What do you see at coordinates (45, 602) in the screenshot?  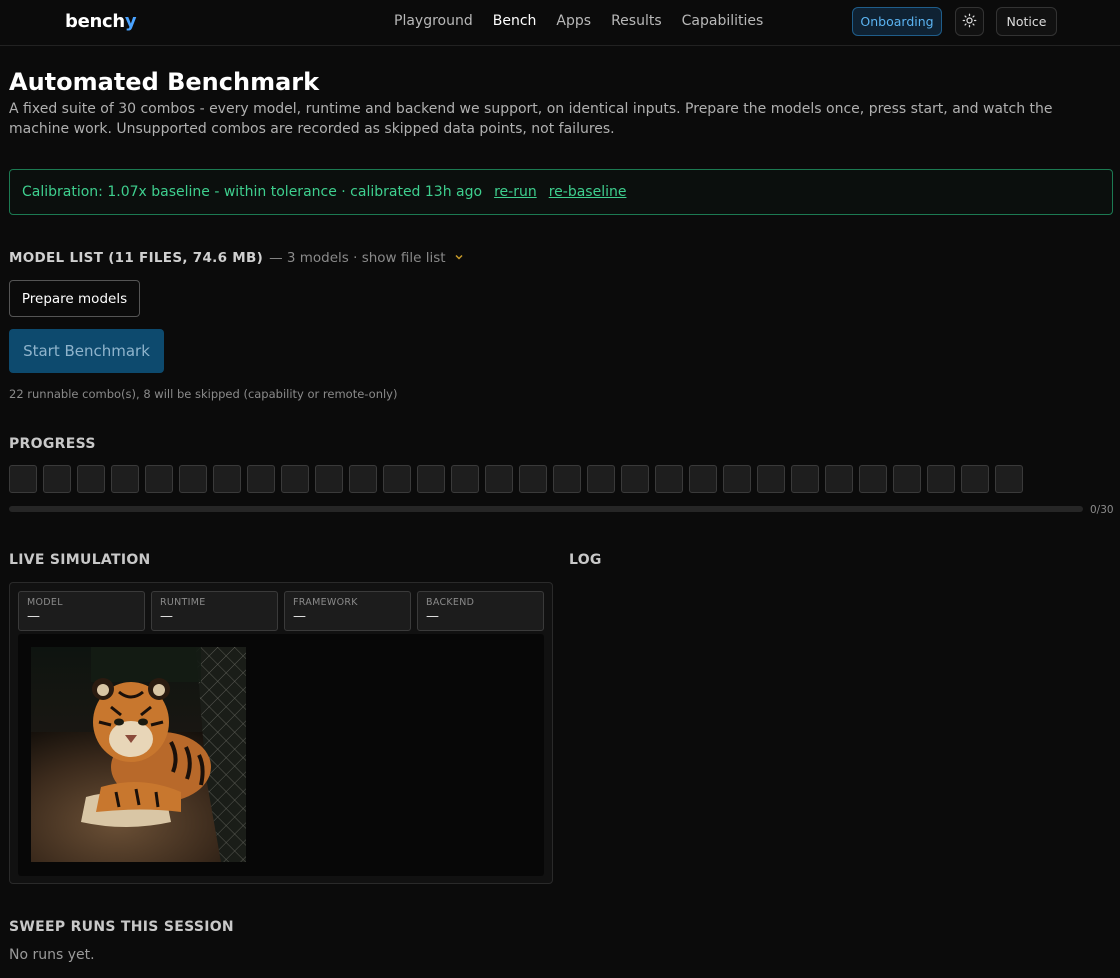 I see `model-field-label: MODEL` at bounding box center [45, 602].